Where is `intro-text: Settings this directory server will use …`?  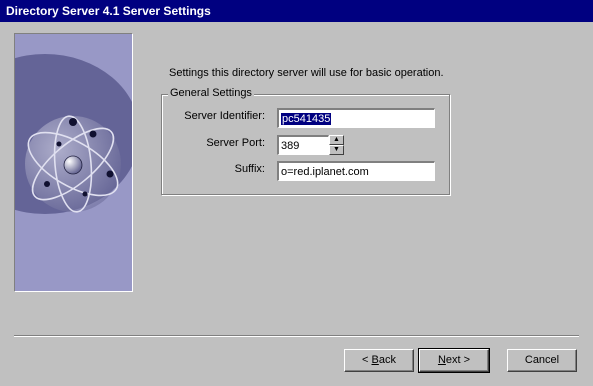
intro-text: Settings this directory server will use … is located at coordinates (306, 73).